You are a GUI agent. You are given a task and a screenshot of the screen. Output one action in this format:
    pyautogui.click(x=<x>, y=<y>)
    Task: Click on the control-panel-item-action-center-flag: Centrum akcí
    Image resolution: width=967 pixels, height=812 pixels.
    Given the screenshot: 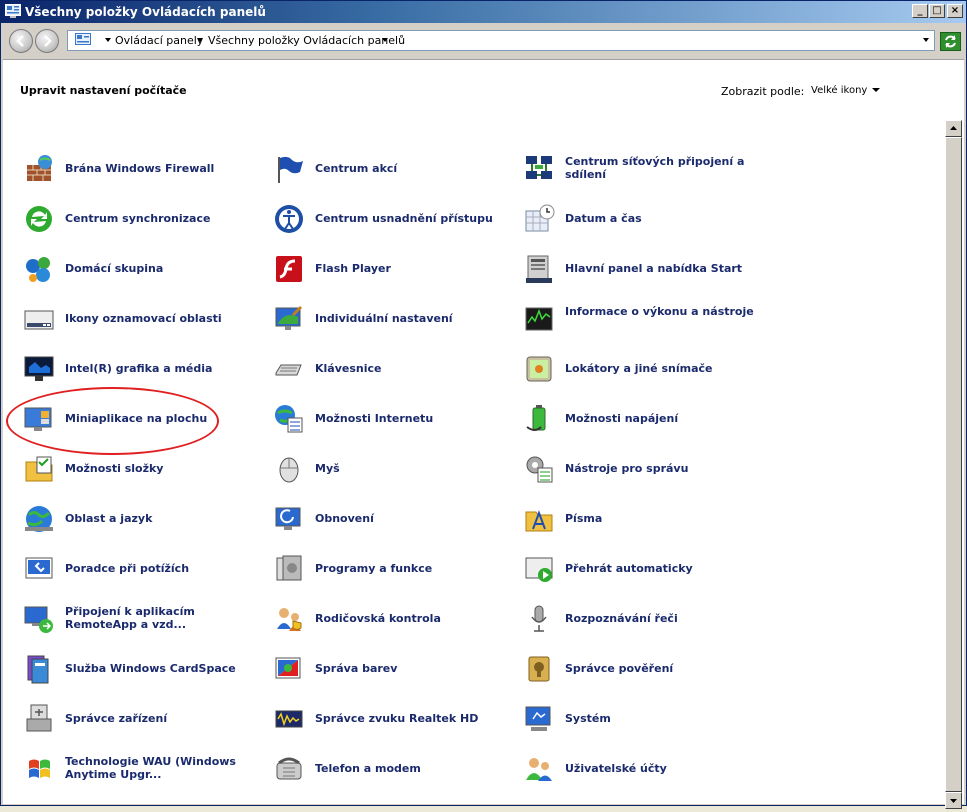 What is the action you would take?
    pyautogui.click(x=393, y=169)
    